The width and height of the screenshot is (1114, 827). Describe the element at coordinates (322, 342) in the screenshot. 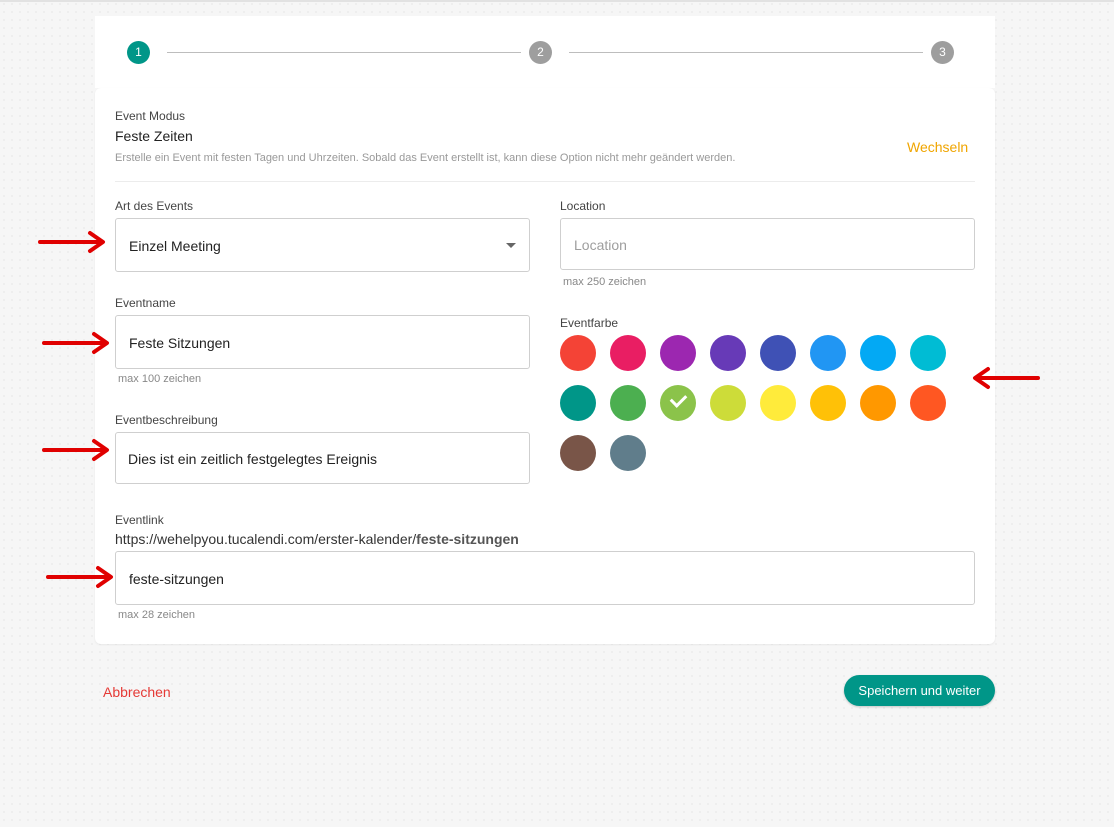

I see `event-name-input: Feste Sitzungen` at that location.